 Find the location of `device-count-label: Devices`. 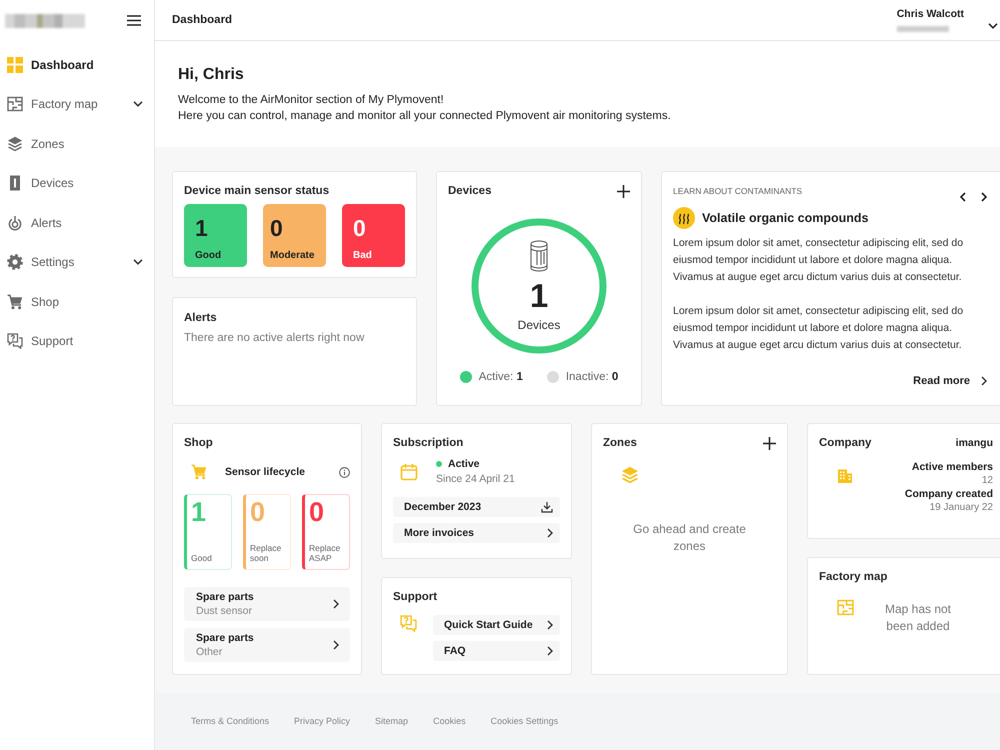

device-count-label: Devices is located at coordinates (539, 325).